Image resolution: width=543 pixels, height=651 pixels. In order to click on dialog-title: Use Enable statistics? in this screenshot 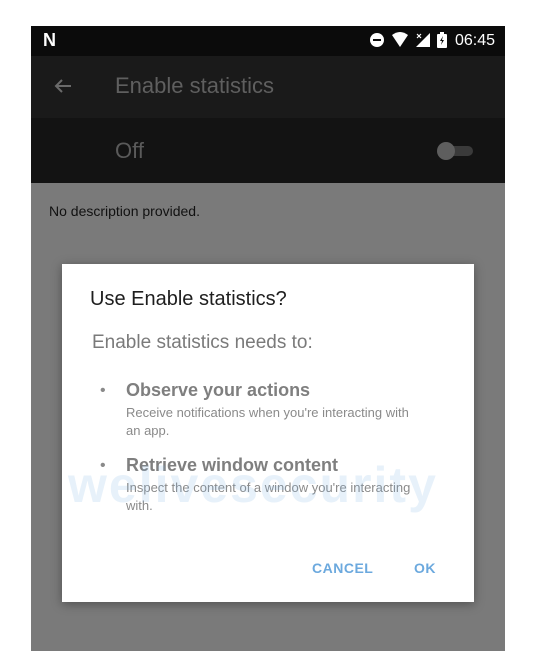, I will do `click(188, 299)`.